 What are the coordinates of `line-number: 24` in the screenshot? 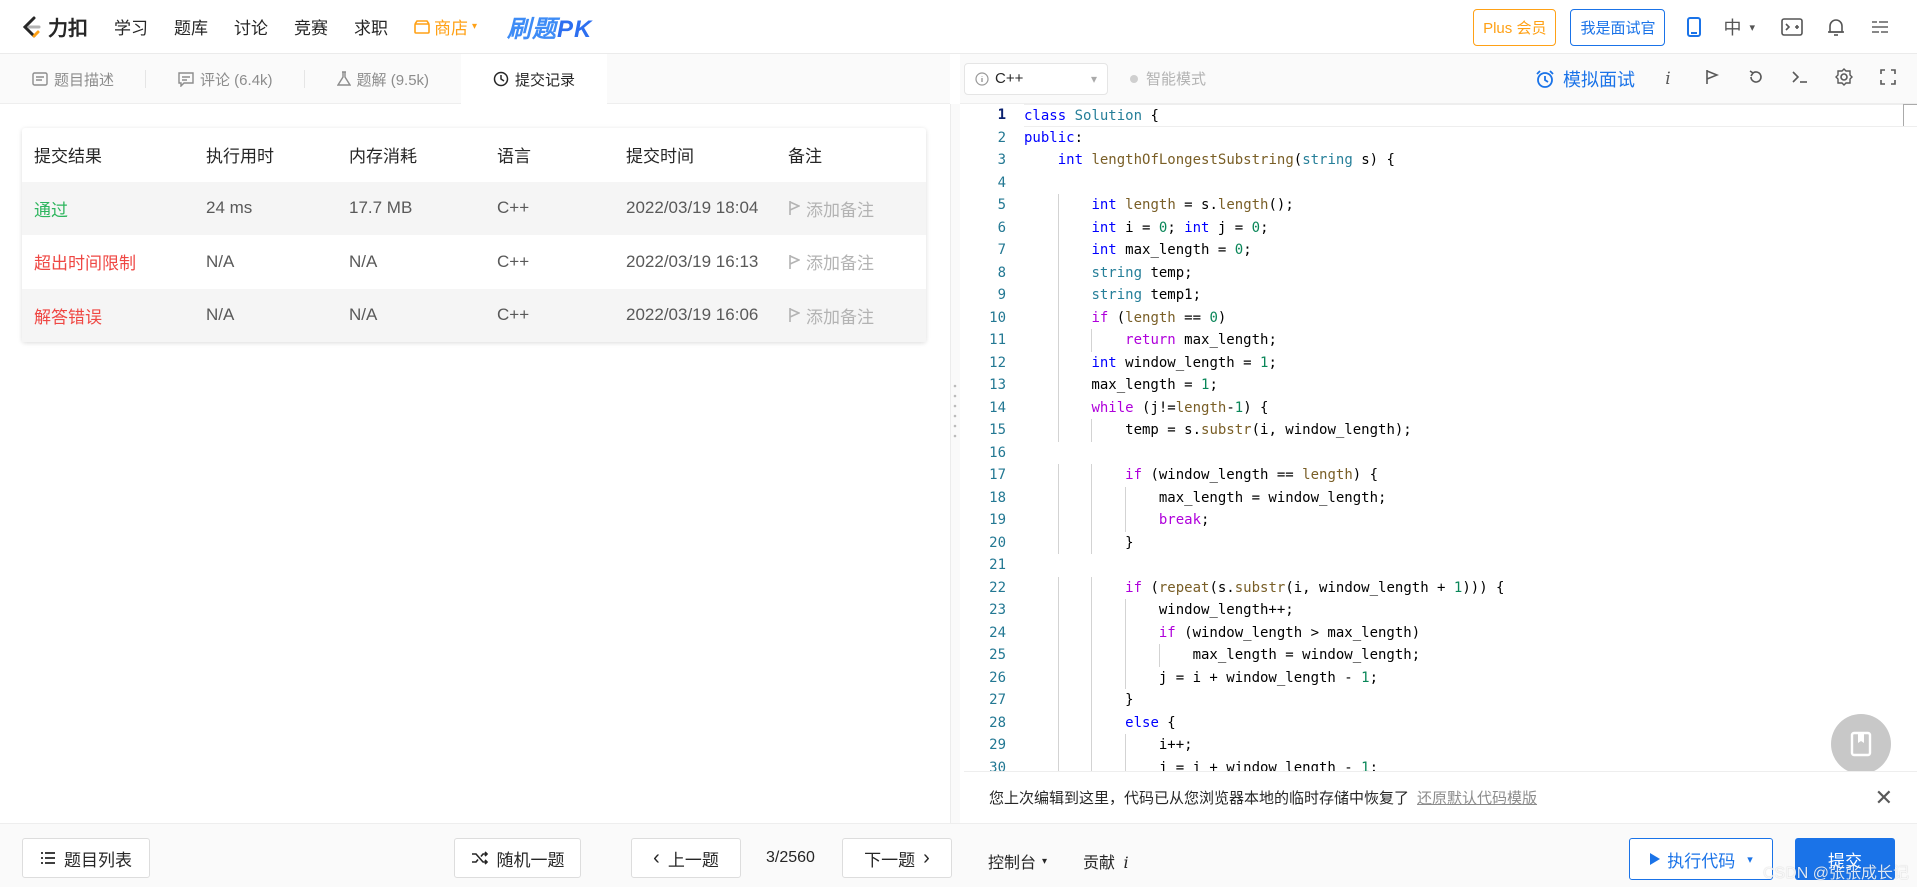 It's located at (997, 632).